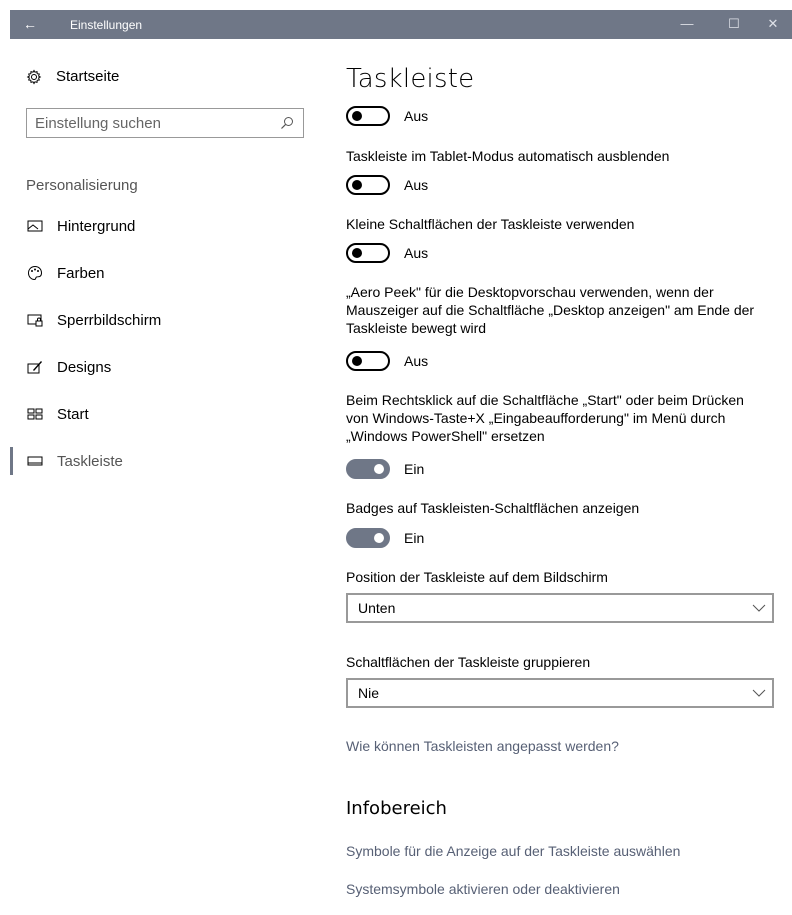 The image size is (792, 915). I want to click on sidebar-item-start: Start, so click(160, 414).